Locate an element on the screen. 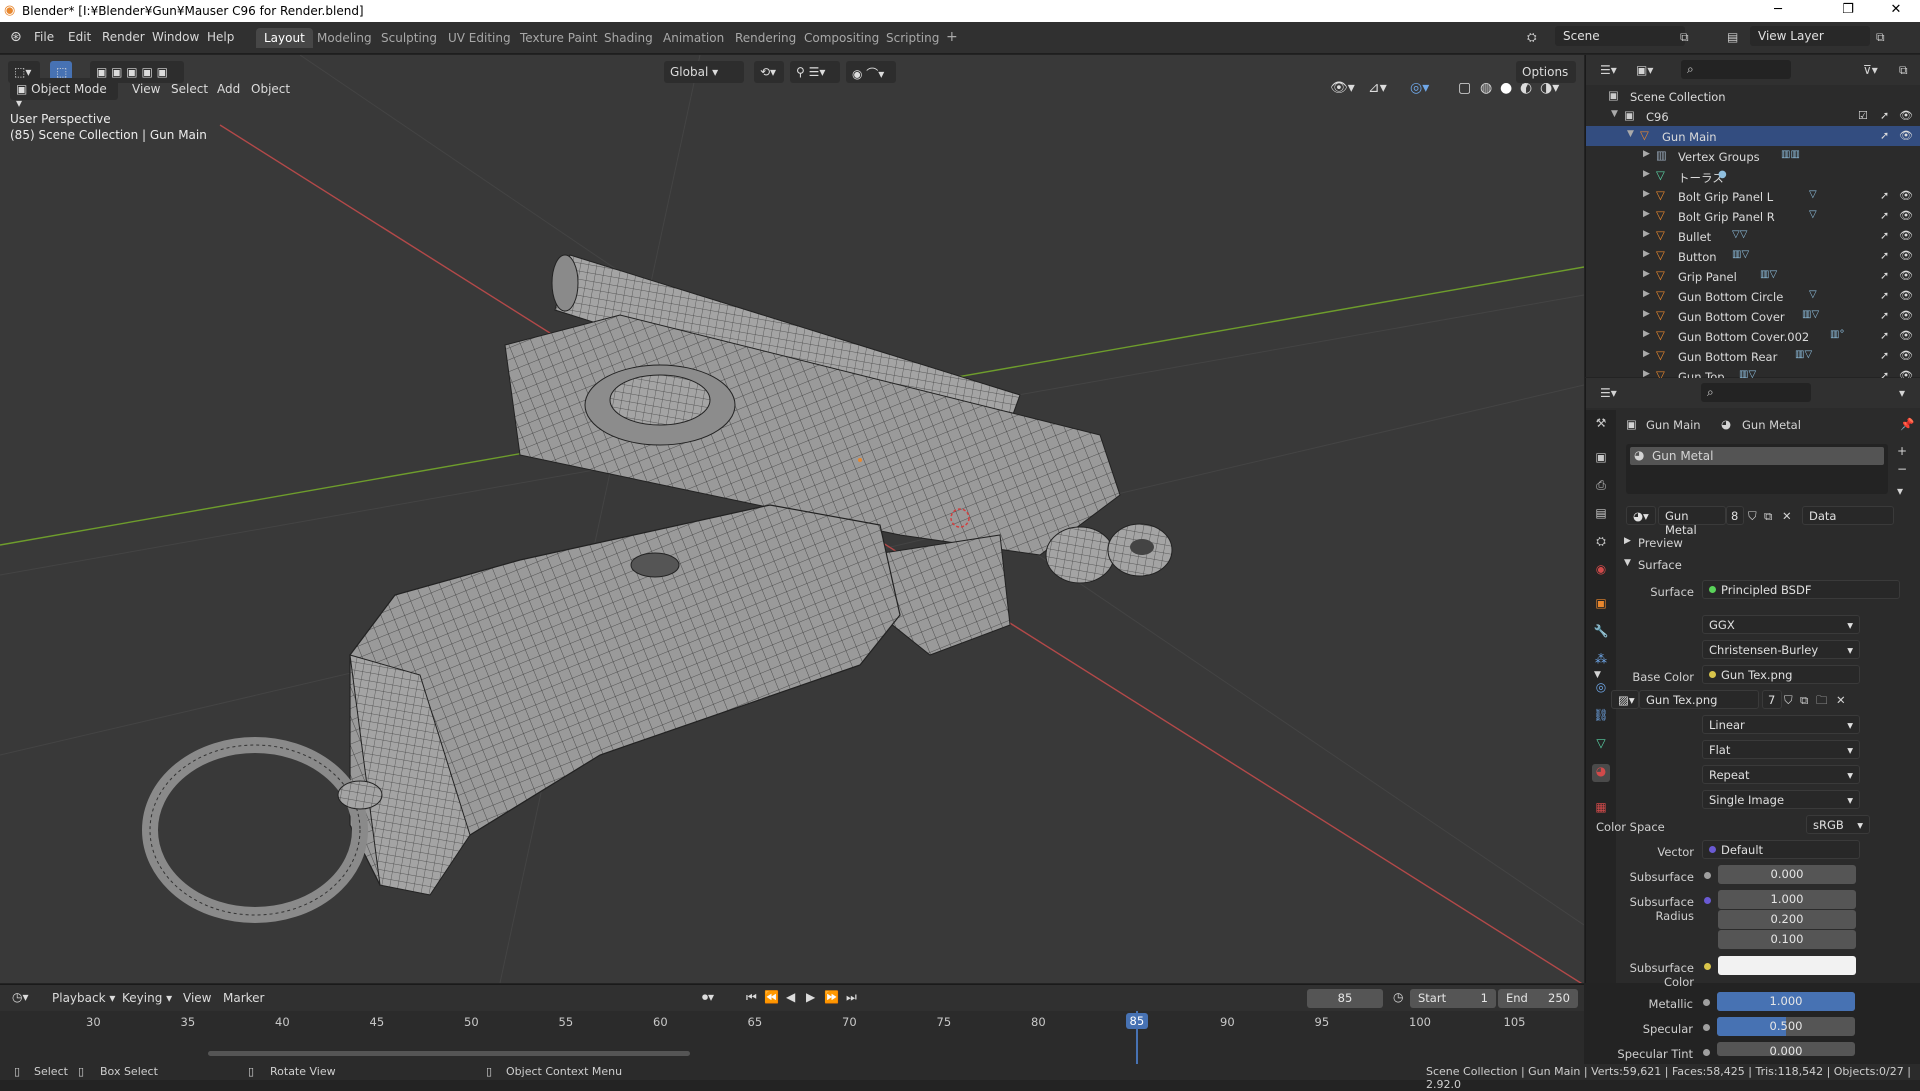  menu-edit: Edit is located at coordinates (79, 37).